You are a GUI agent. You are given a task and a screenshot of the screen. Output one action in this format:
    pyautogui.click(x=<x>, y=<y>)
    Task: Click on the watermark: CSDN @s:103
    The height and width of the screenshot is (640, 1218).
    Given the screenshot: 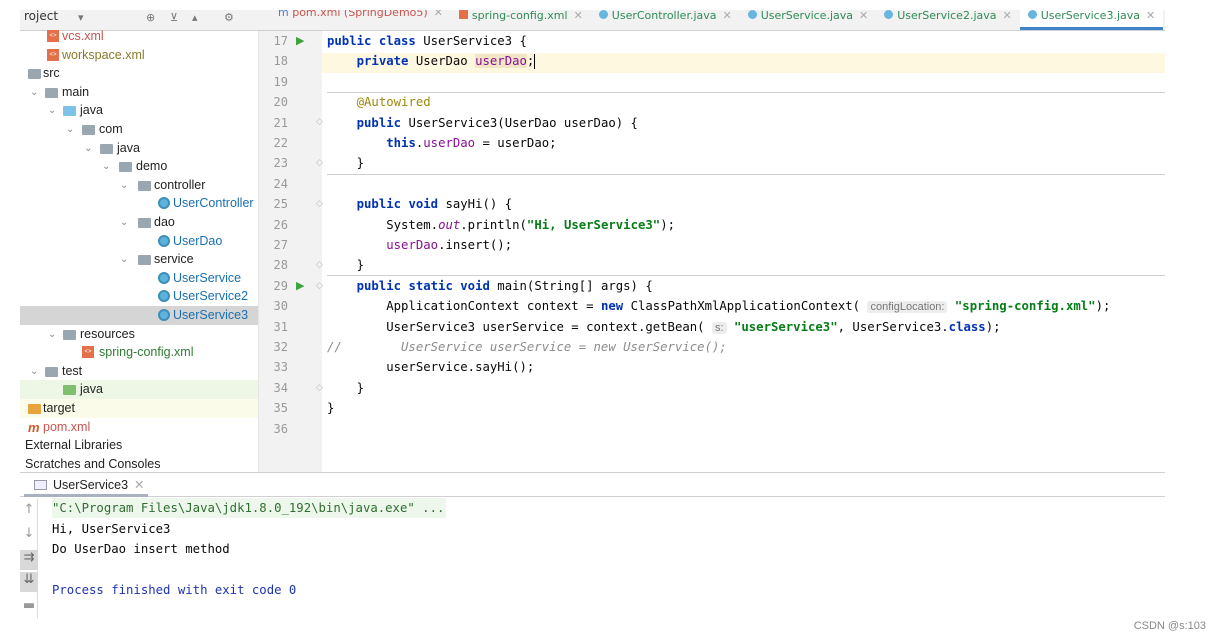 What is the action you would take?
    pyautogui.click(x=1169, y=626)
    